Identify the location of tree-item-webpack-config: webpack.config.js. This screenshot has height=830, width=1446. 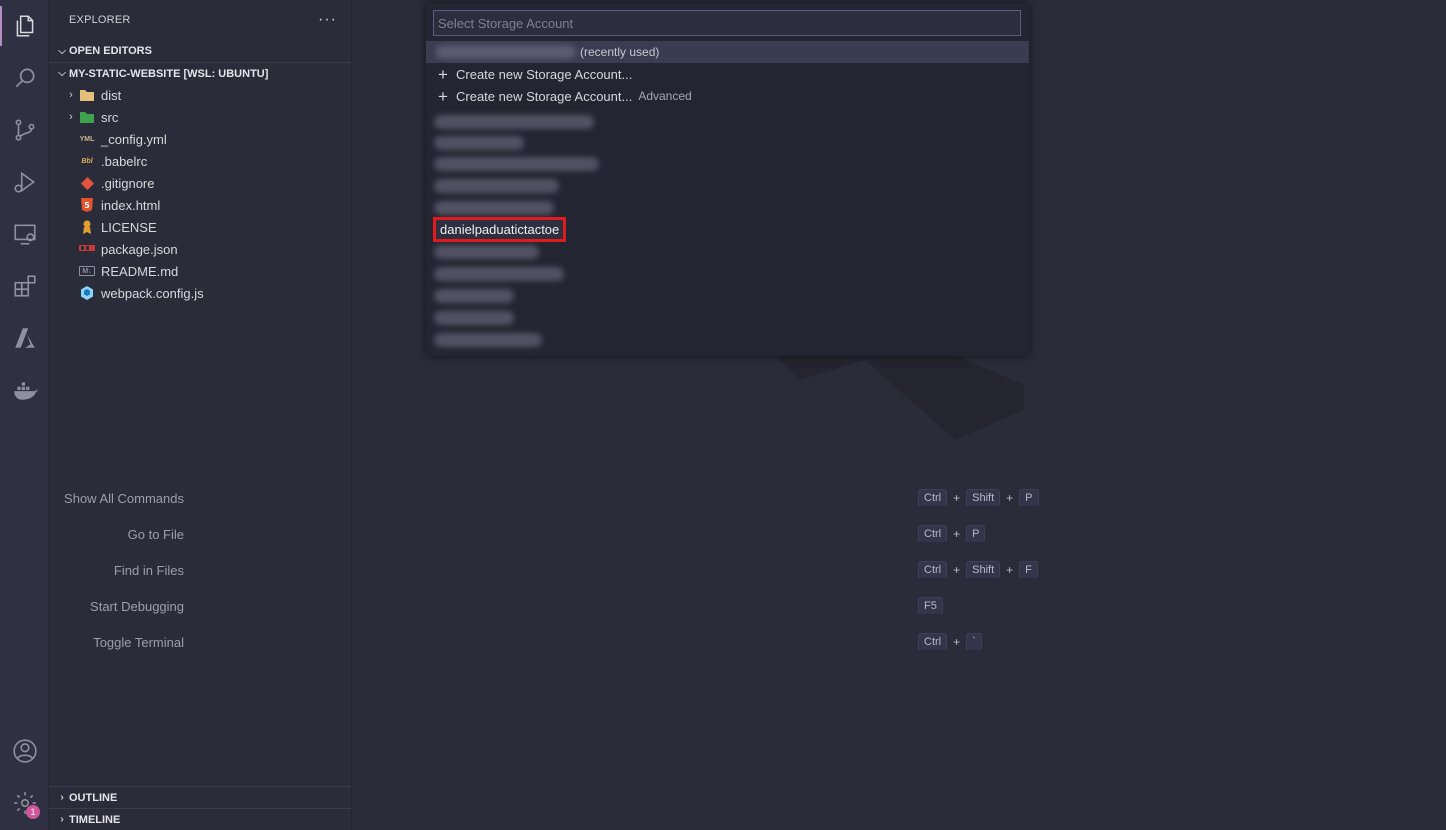
(200, 293).